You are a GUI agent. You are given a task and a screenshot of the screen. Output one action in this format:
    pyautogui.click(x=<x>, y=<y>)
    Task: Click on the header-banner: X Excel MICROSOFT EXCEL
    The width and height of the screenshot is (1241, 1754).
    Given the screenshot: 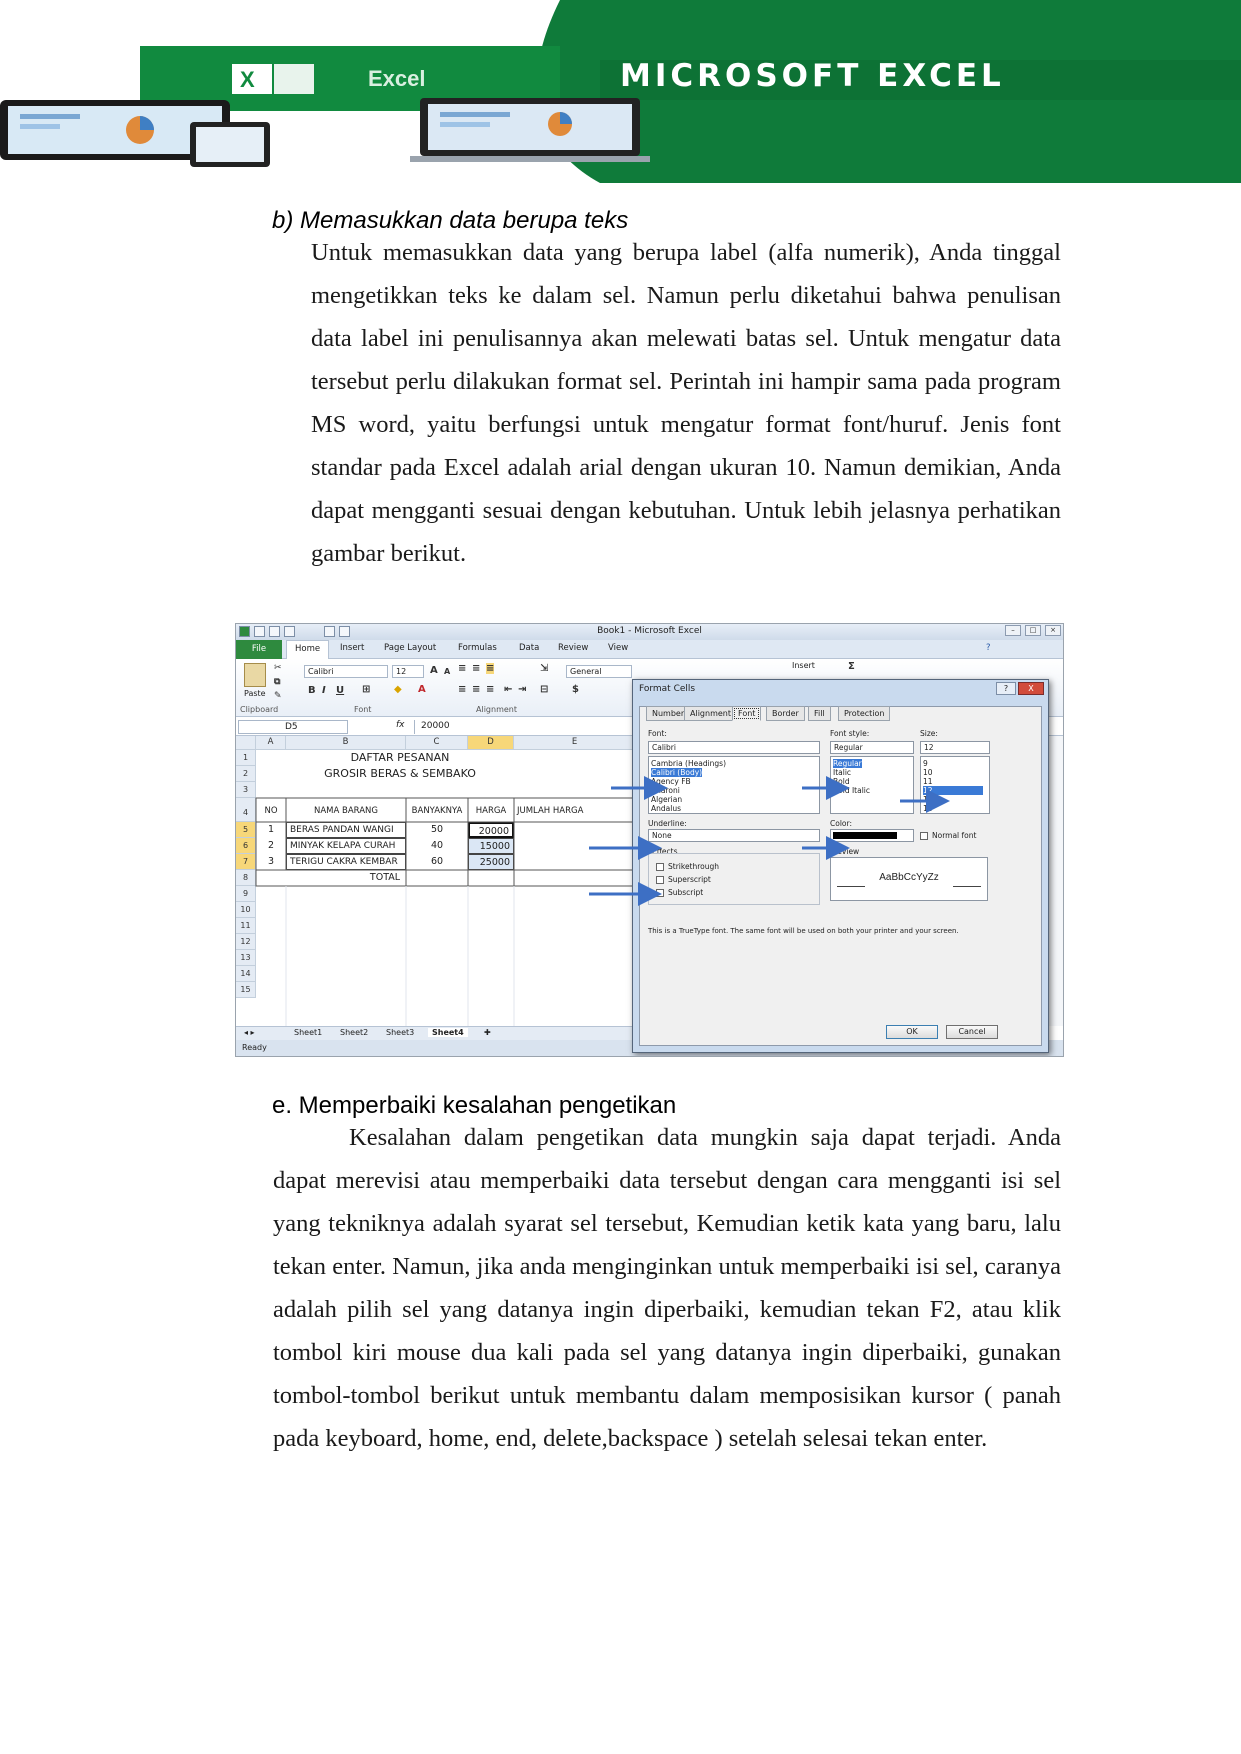 What is the action you would take?
    pyautogui.click(x=620, y=91)
    